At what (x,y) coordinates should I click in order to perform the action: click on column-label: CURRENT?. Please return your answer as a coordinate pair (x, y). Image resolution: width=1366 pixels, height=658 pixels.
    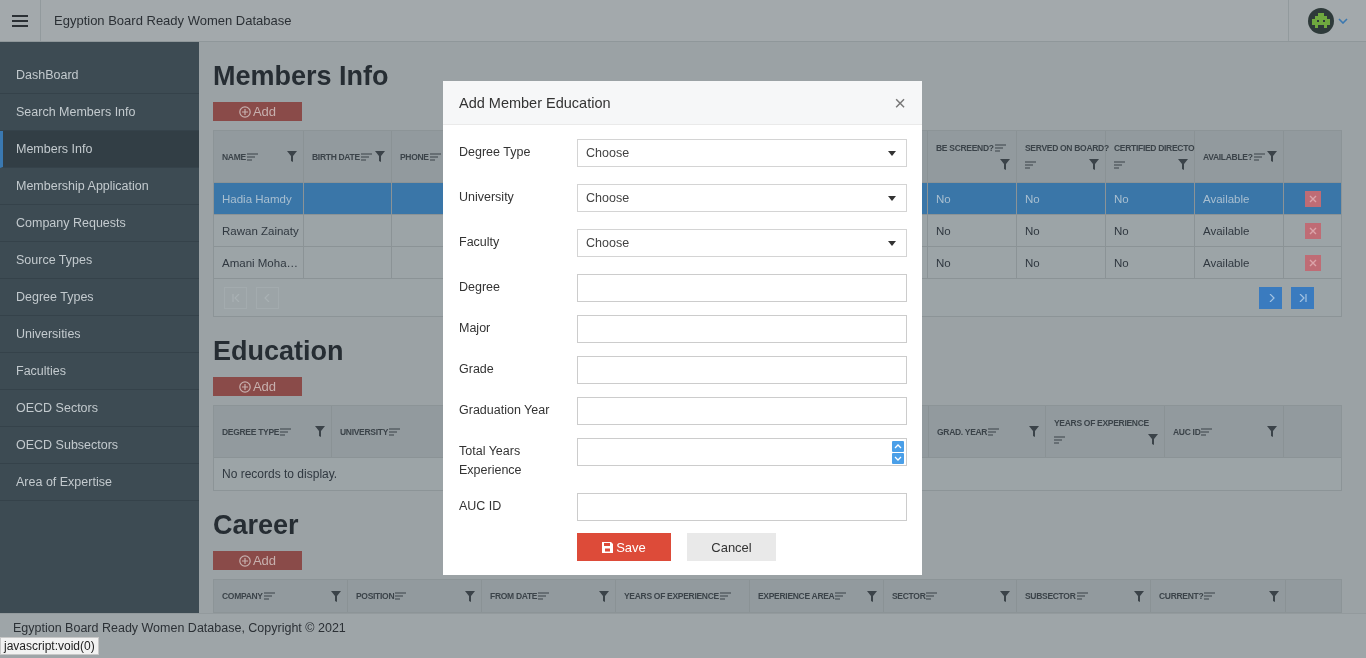
    Looking at the image, I should click on (1181, 596).